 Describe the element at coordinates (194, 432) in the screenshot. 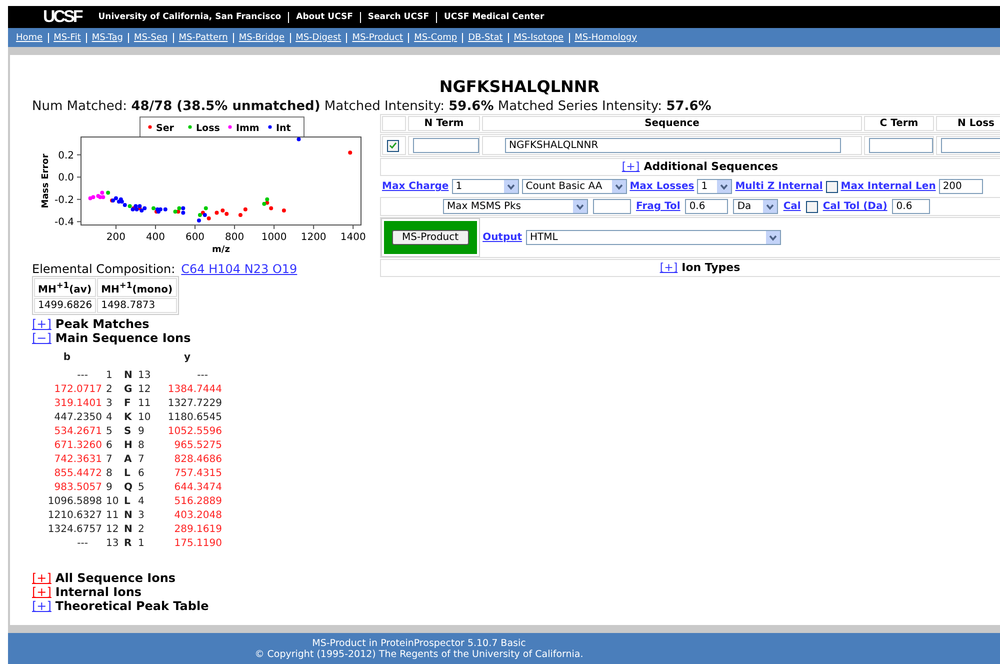

I see `ion-mass: 1052.5596` at that location.